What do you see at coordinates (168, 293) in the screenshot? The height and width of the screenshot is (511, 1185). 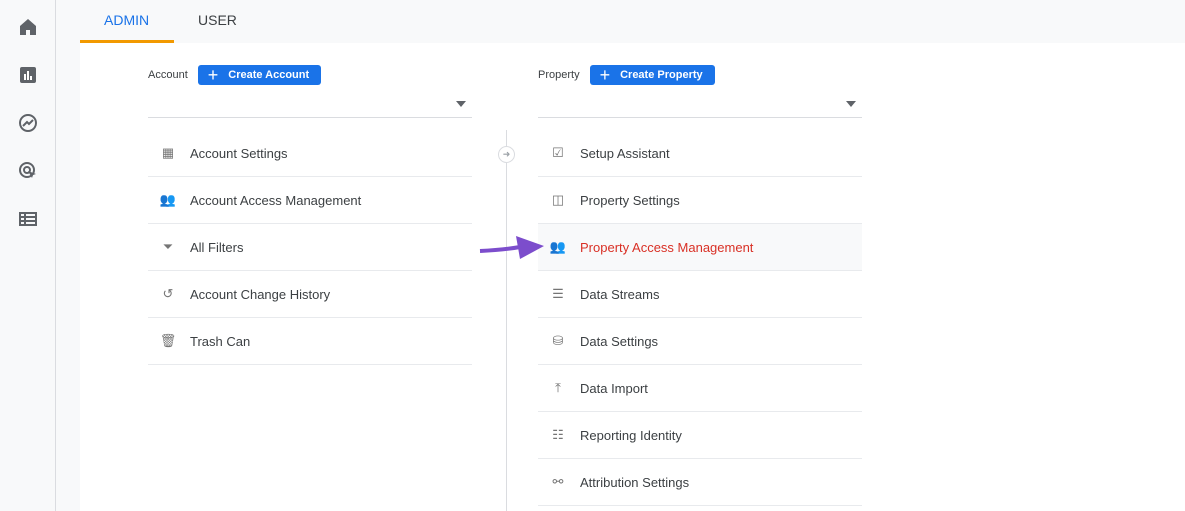 I see `history-icon: ↺` at bounding box center [168, 293].